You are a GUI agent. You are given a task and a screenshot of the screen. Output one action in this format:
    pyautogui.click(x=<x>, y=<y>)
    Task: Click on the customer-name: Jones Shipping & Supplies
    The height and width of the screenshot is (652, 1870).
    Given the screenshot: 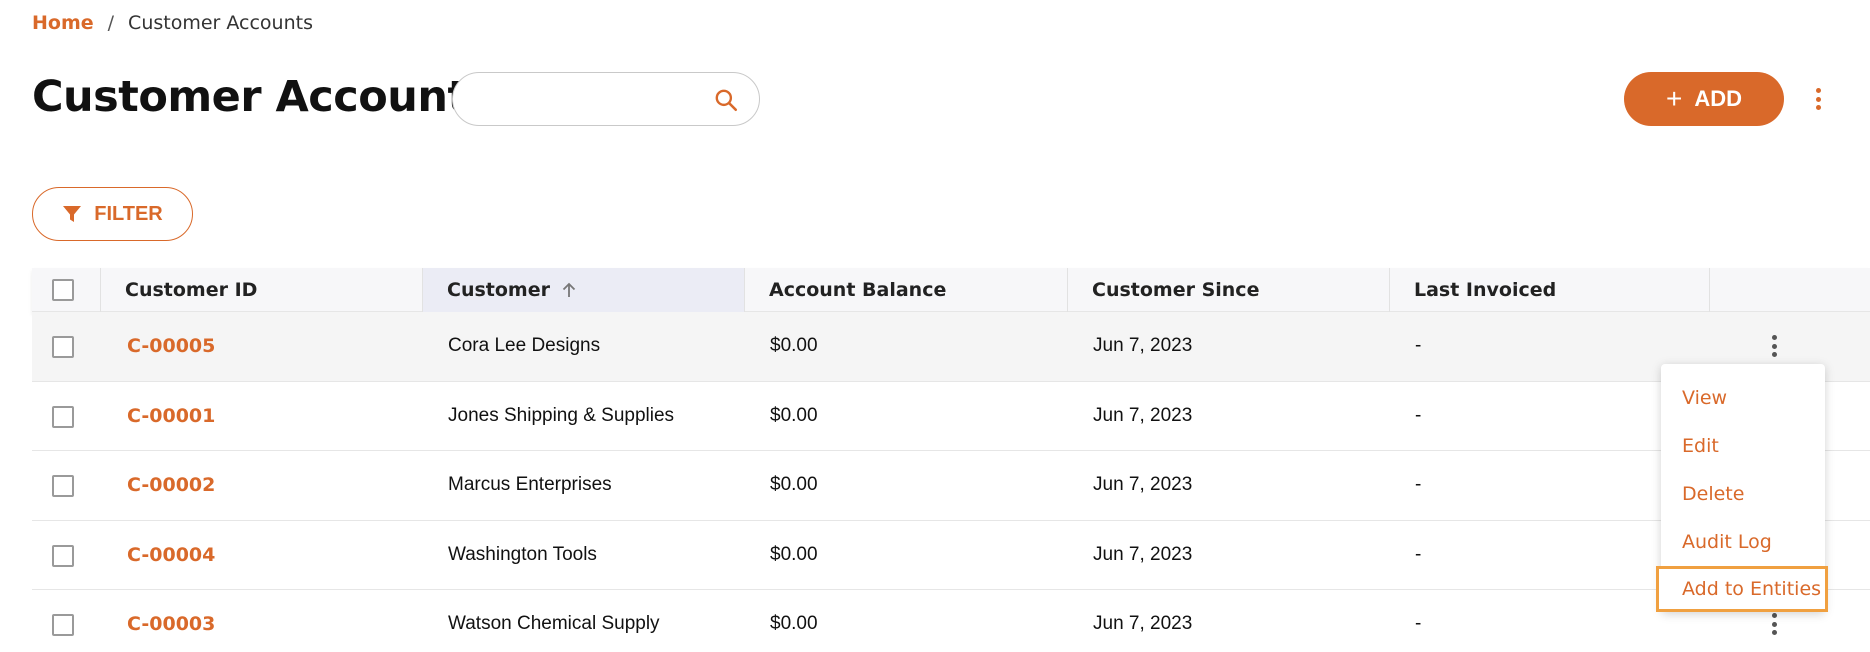 What is the action you would take?
    pyautogui.click(x=561, y=415)
    